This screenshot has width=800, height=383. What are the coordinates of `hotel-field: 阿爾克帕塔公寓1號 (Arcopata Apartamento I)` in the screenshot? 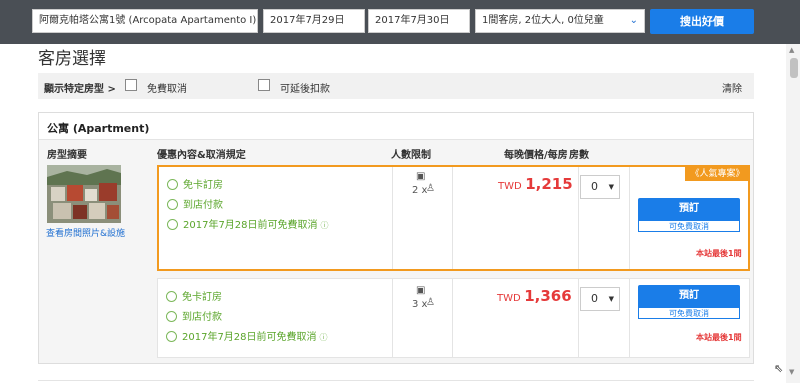 It's located at (145, 21).